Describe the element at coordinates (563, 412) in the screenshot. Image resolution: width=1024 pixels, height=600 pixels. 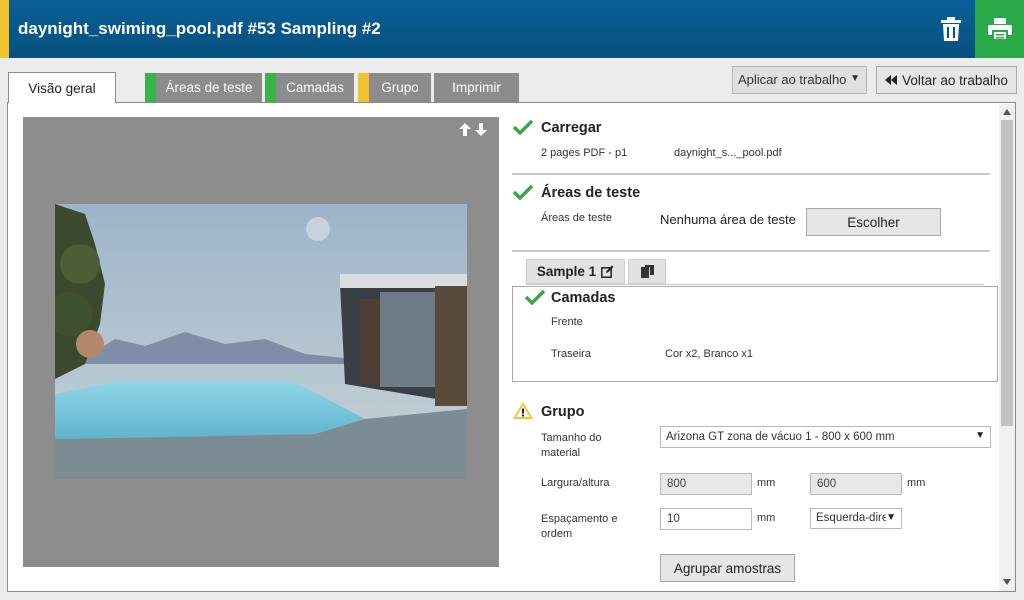
I see `group-title: Grupo` at that location.